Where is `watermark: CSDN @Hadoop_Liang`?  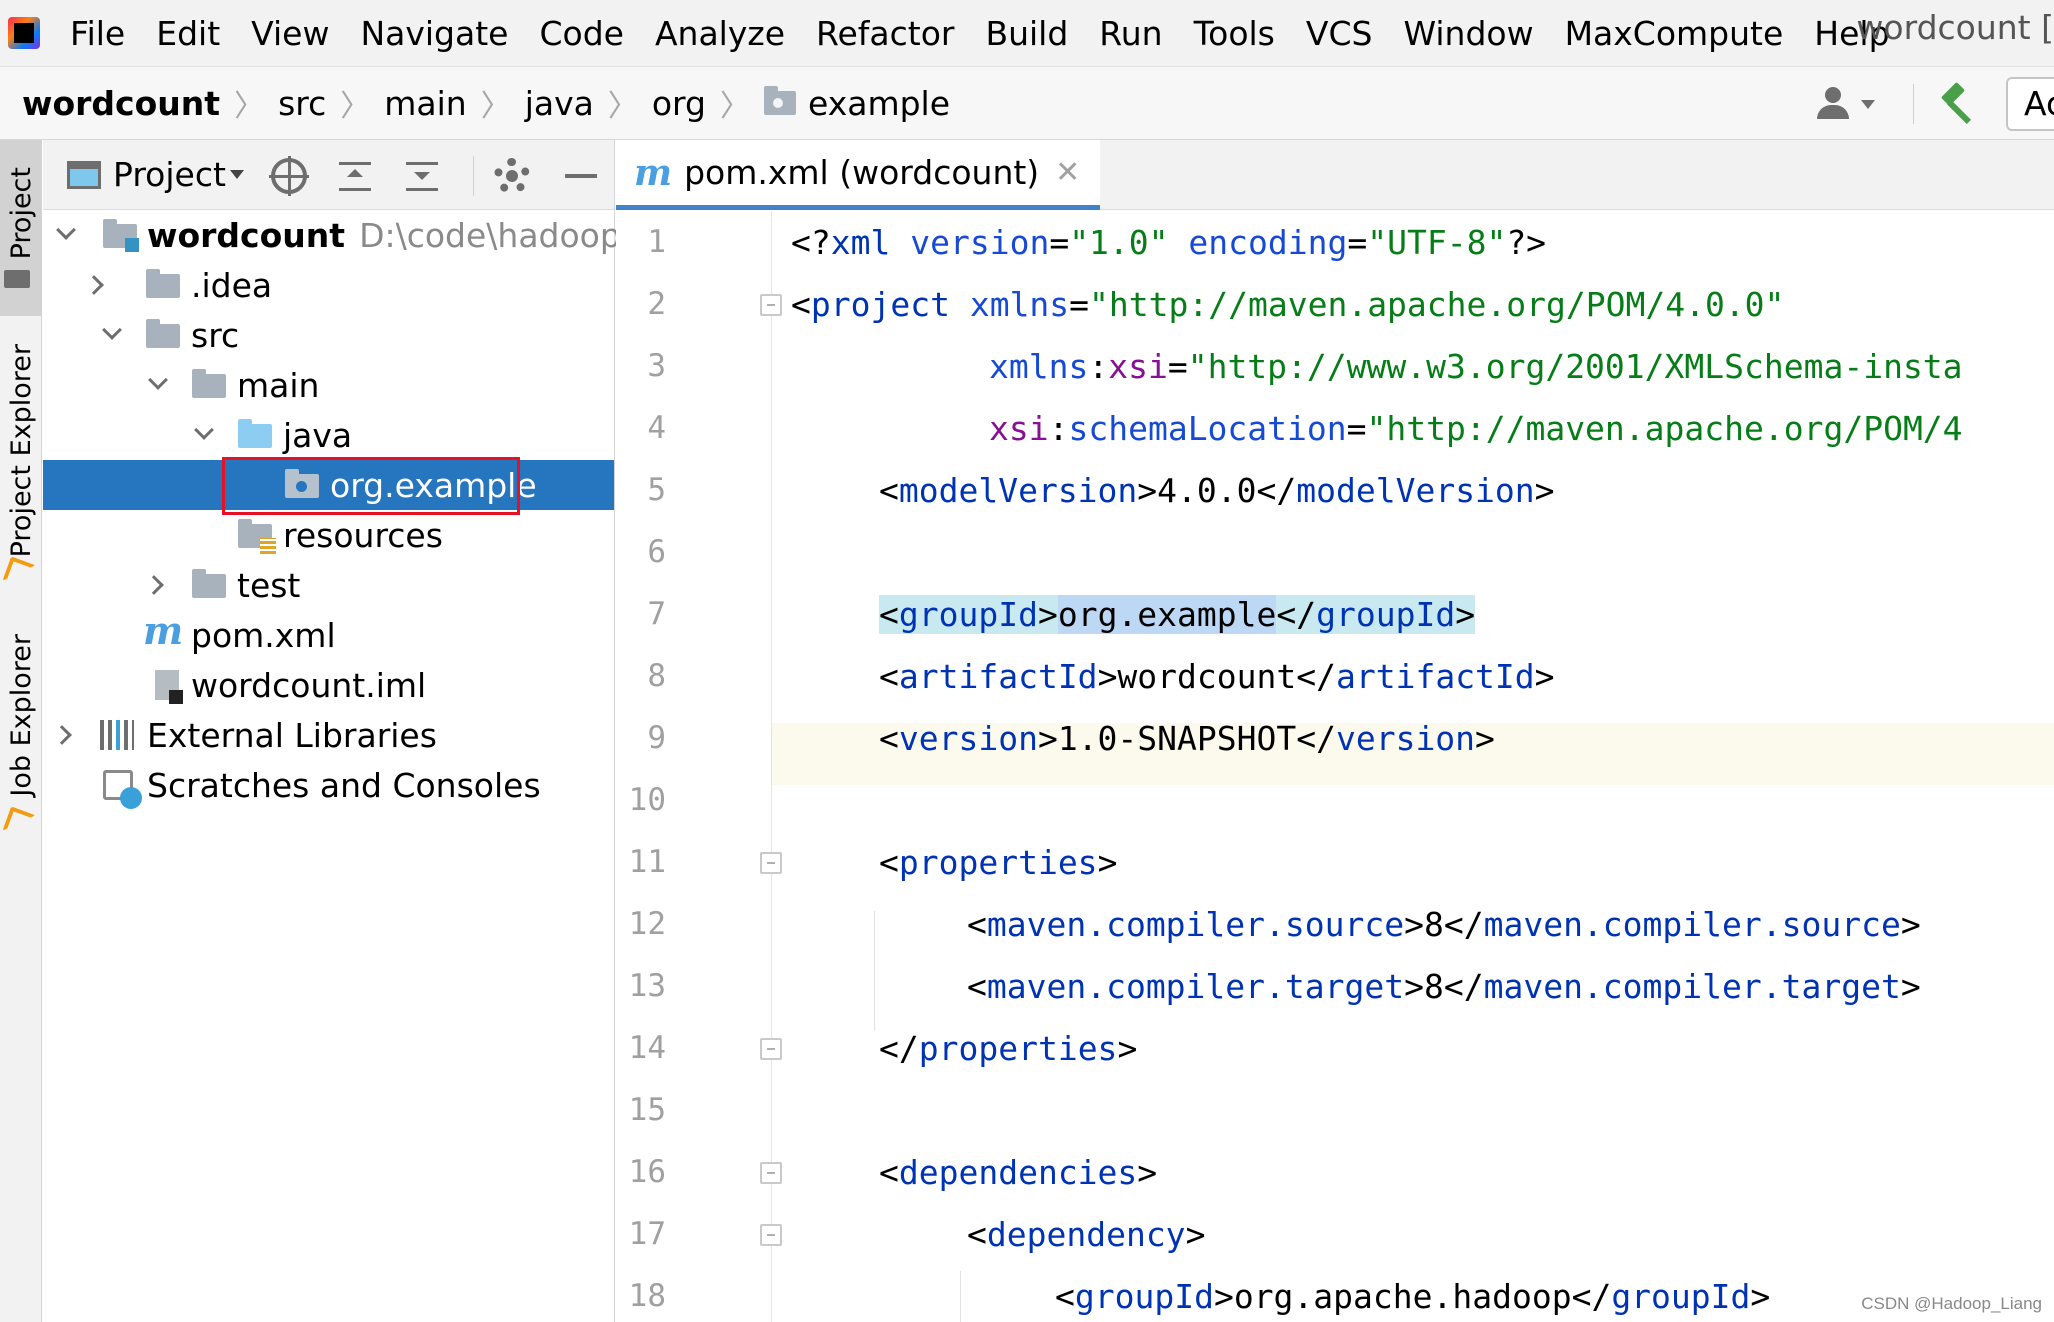 watermark: CSDN @Hadoop_Liang is located at coordinates (1951, 1303).